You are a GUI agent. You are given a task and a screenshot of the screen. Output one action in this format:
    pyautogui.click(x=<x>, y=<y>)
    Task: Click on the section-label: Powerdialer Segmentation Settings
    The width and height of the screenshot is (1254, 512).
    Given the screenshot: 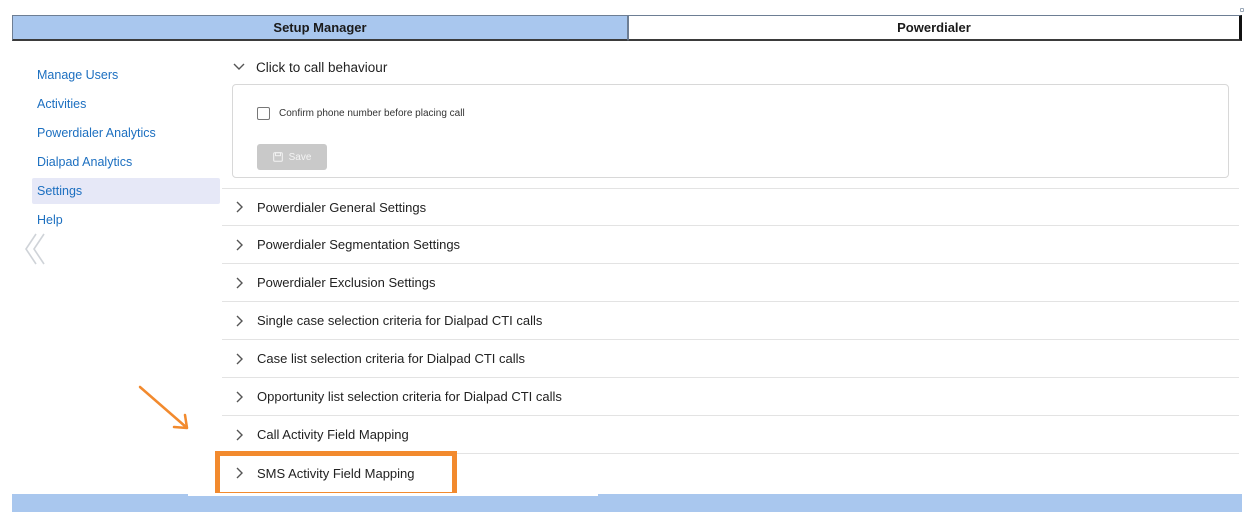 What is the action you would take?
    pyautogui.click(x=359, y=244)
    